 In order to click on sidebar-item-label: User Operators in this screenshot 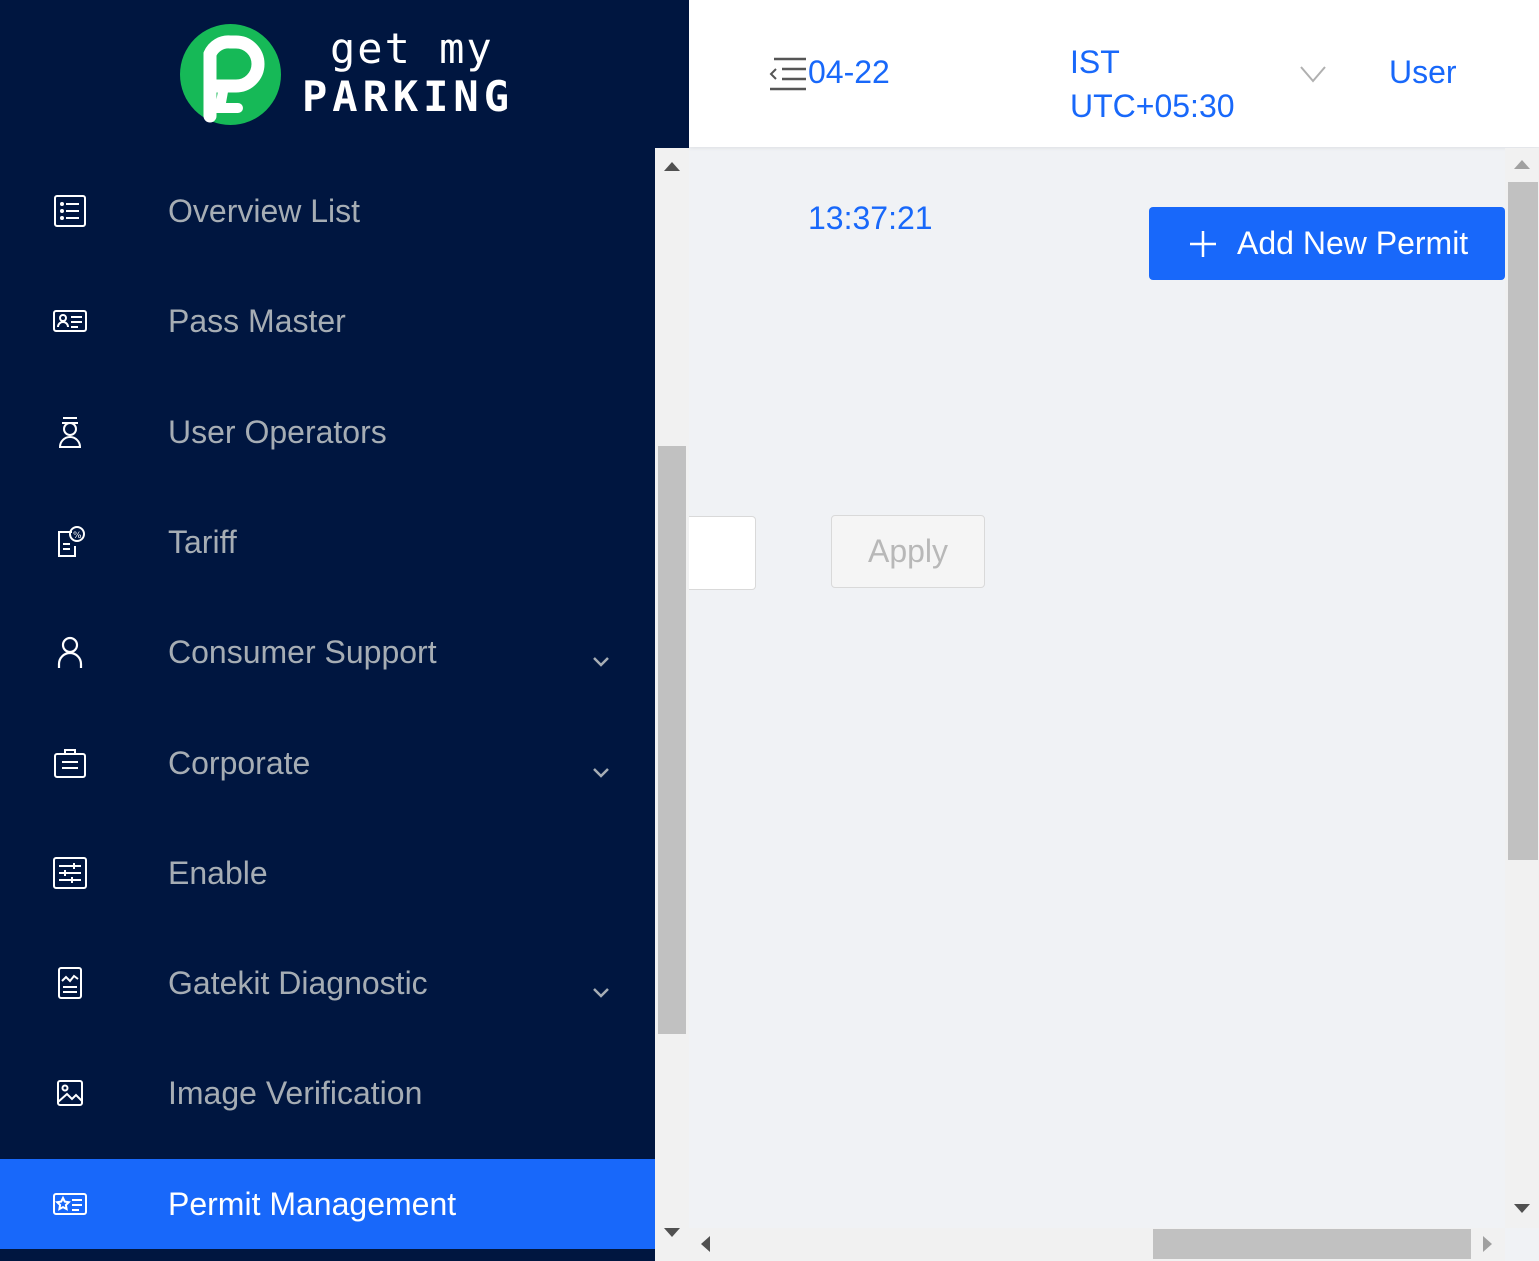, I will do `click(277, 431)`.